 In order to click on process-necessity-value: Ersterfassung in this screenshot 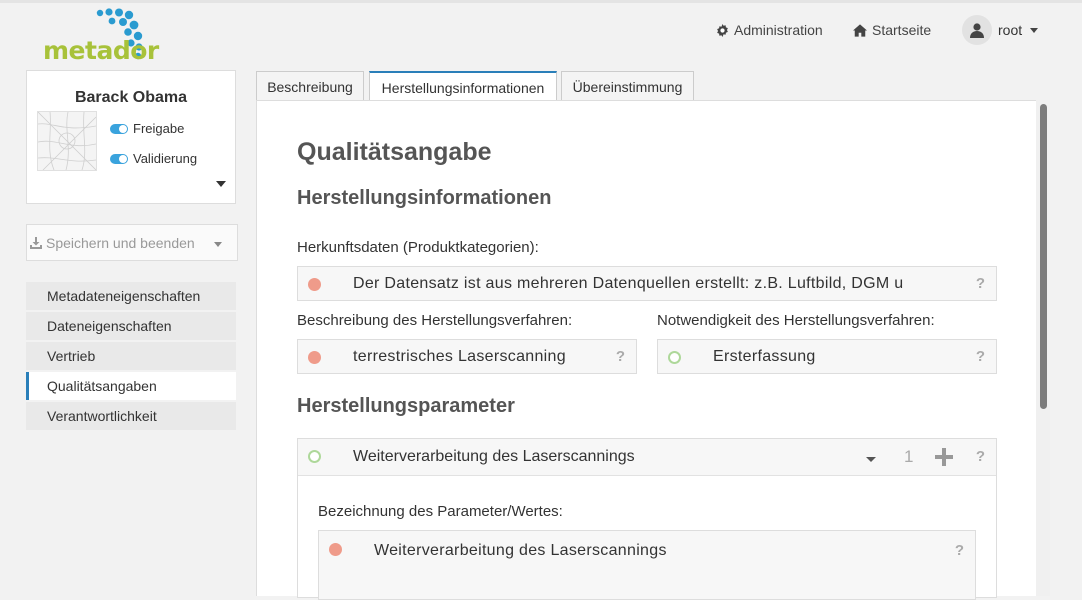, I will do `click(833, 357)`.